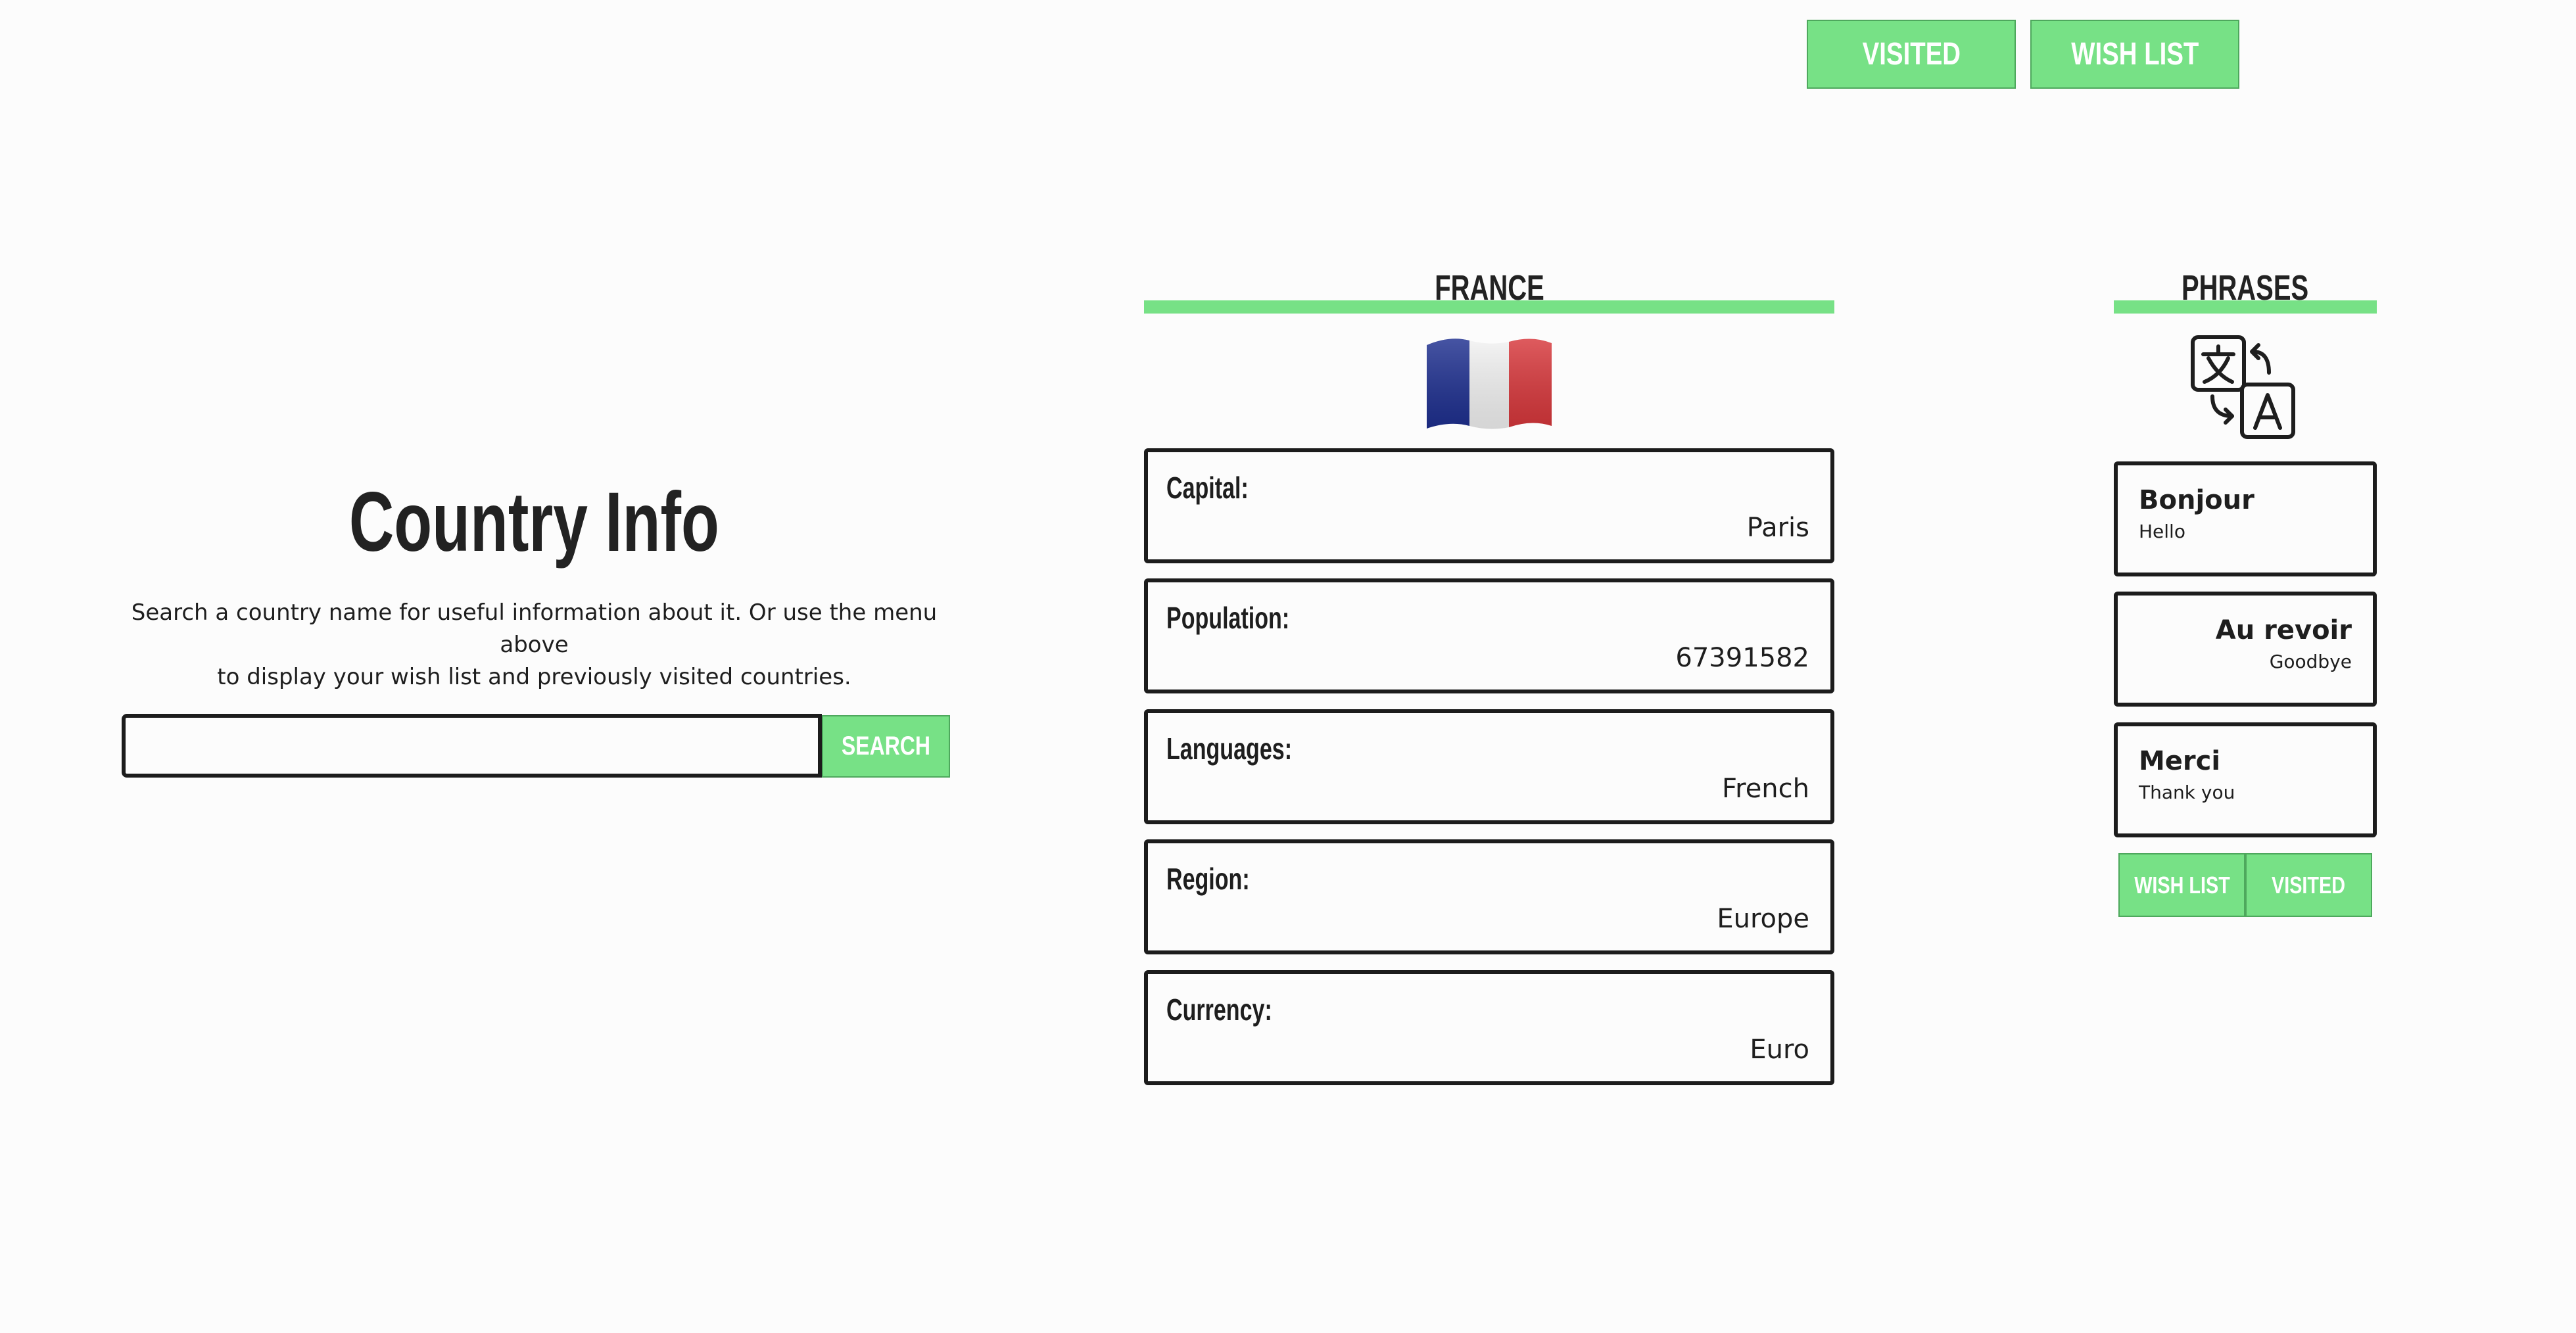  I want to click on languages-card: Languages: French, so click(1489, 766).